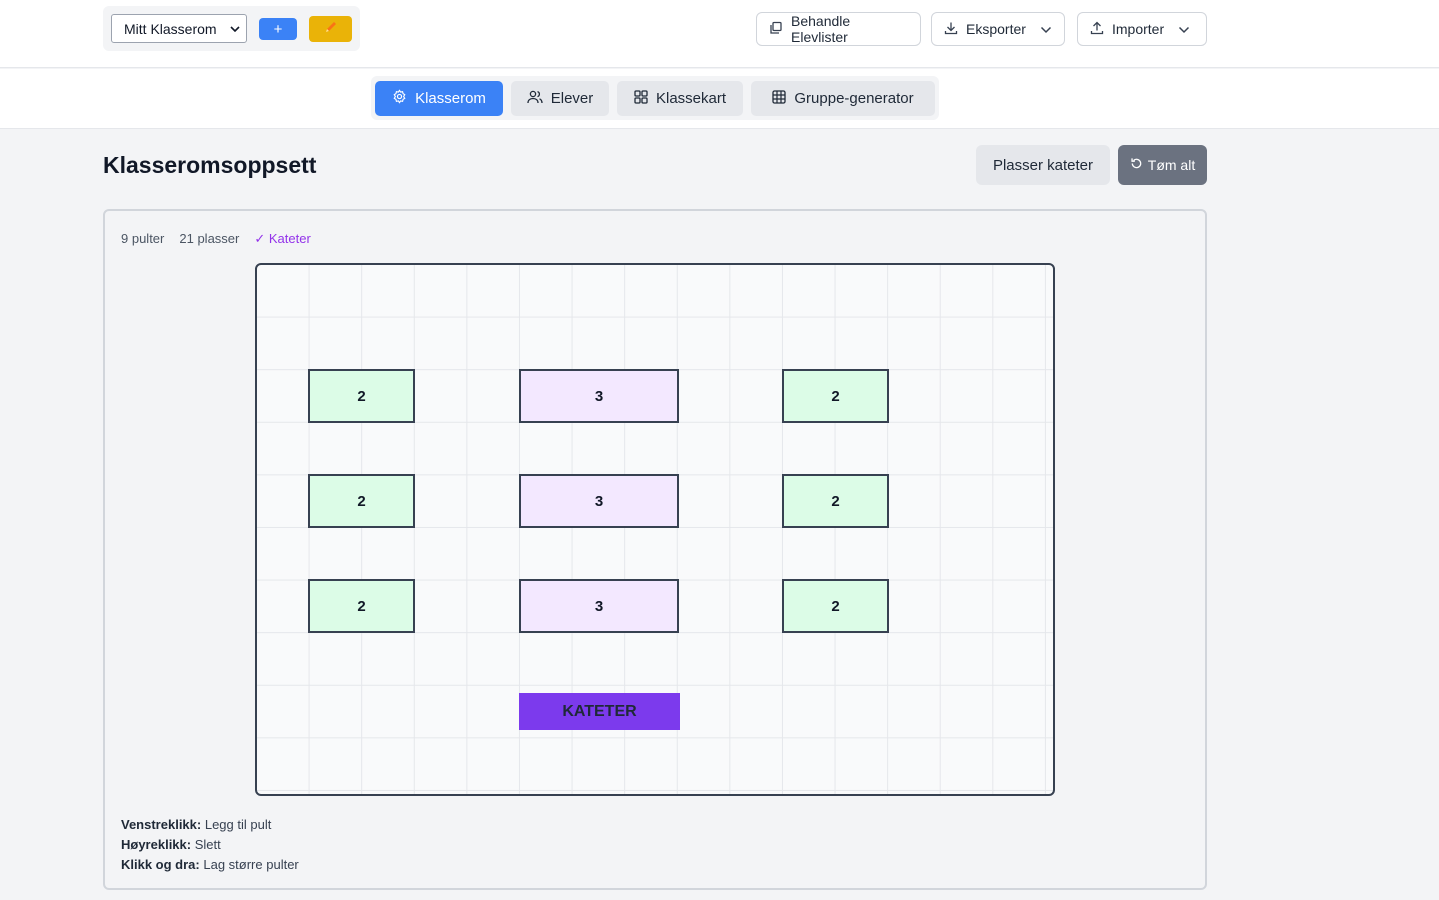 Image resolution: width=1439 pixels, height=900 pixels. I want to click on pencil-icon, so click(331, 29).